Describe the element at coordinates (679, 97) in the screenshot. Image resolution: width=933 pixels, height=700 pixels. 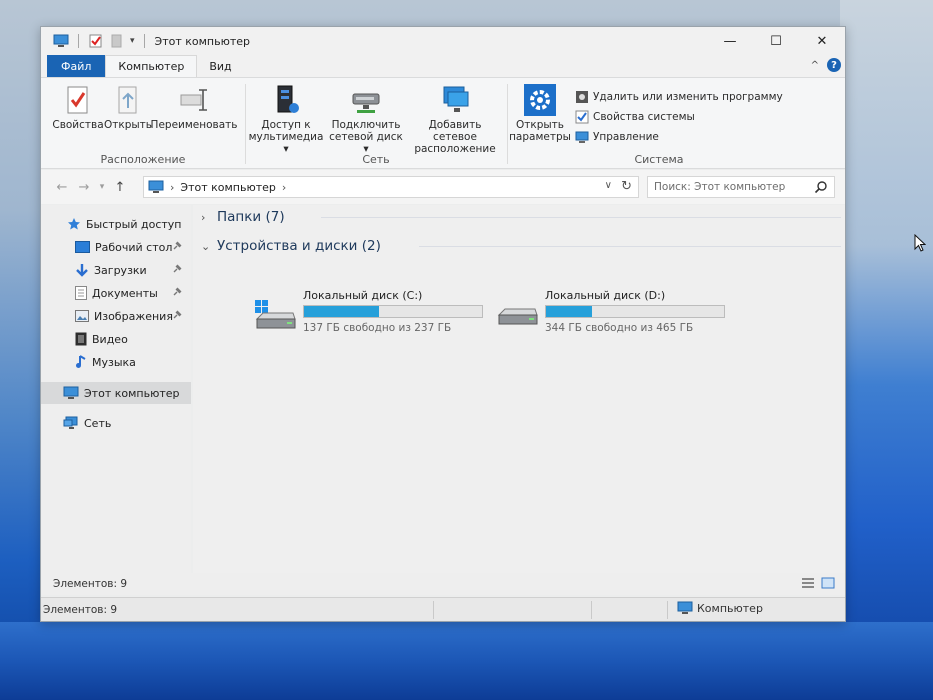
I see `uninstall-program-button: Удалить или изменить программу` at that location.